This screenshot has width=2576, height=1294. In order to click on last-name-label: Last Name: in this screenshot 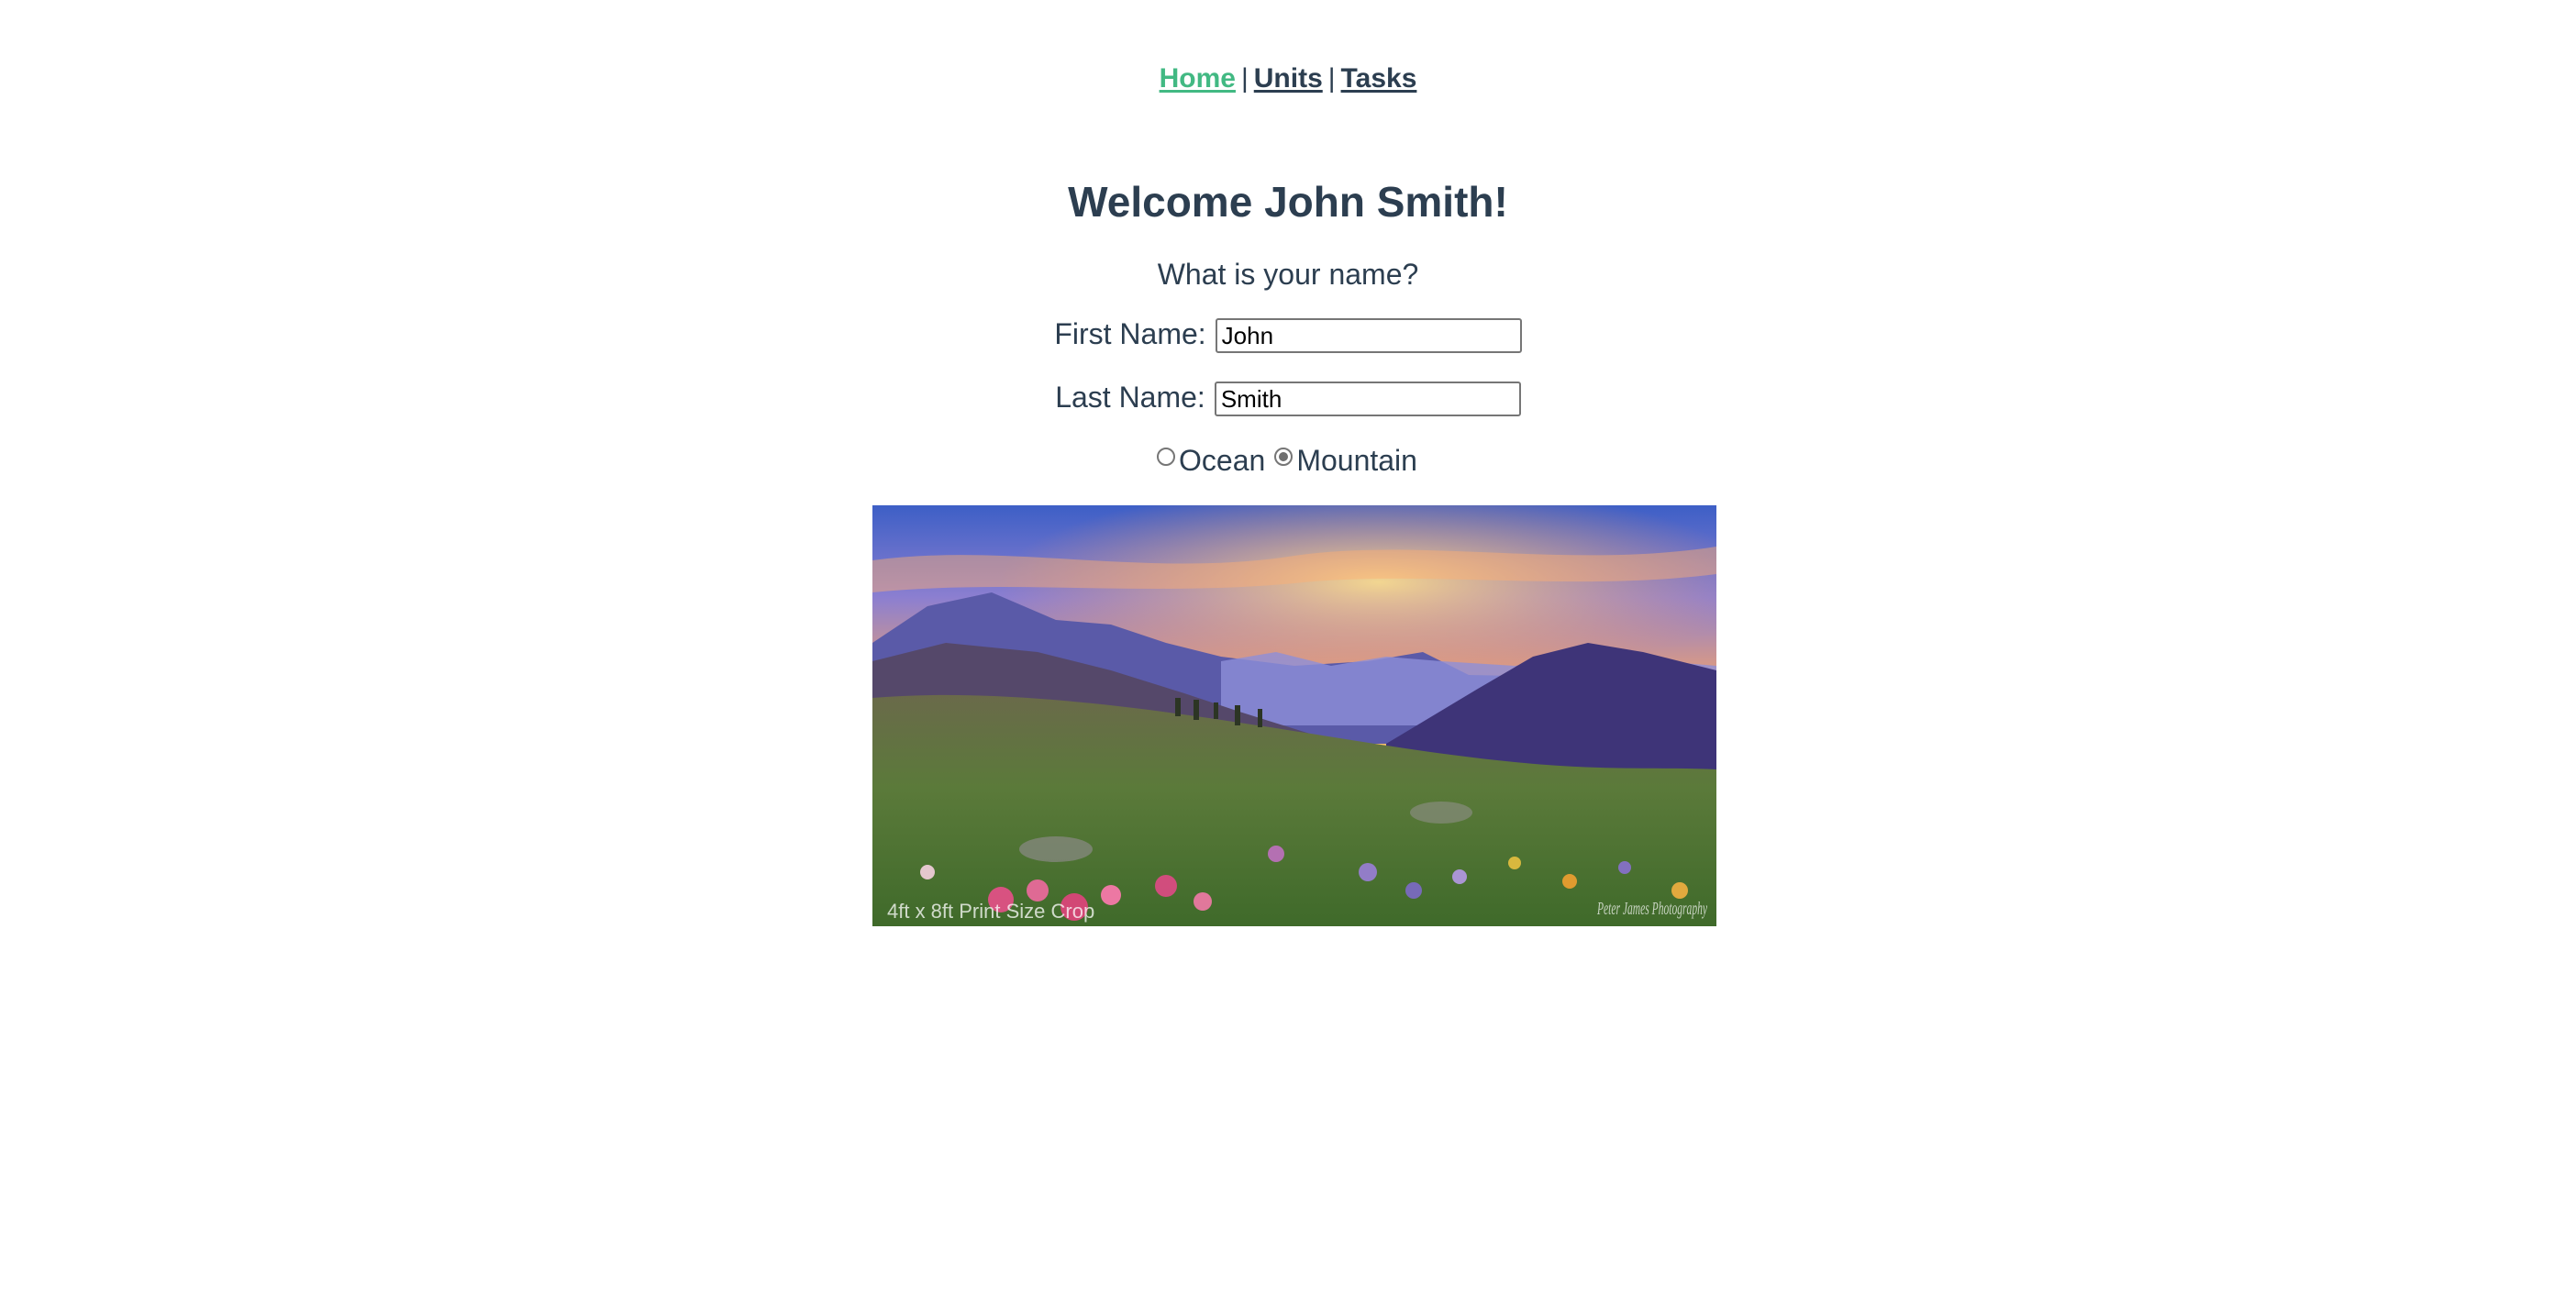, I will do `click(1130, 397)`.